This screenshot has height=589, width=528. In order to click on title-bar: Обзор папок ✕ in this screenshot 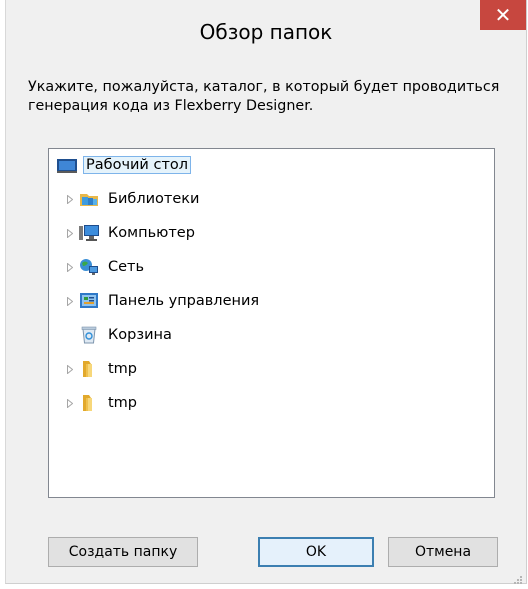, I will do `click(266, 34)`.